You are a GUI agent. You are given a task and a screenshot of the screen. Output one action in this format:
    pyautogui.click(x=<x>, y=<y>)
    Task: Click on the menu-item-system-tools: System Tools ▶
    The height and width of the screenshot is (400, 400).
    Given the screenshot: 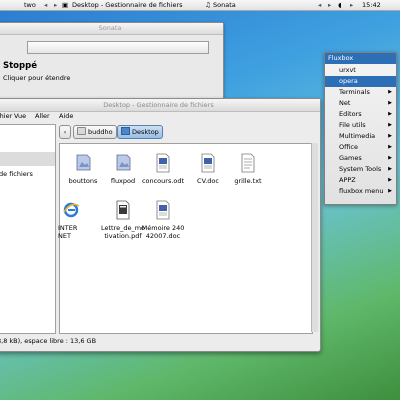 What is the action you would take?
    pyautogui.click(x=360, y=169)
    